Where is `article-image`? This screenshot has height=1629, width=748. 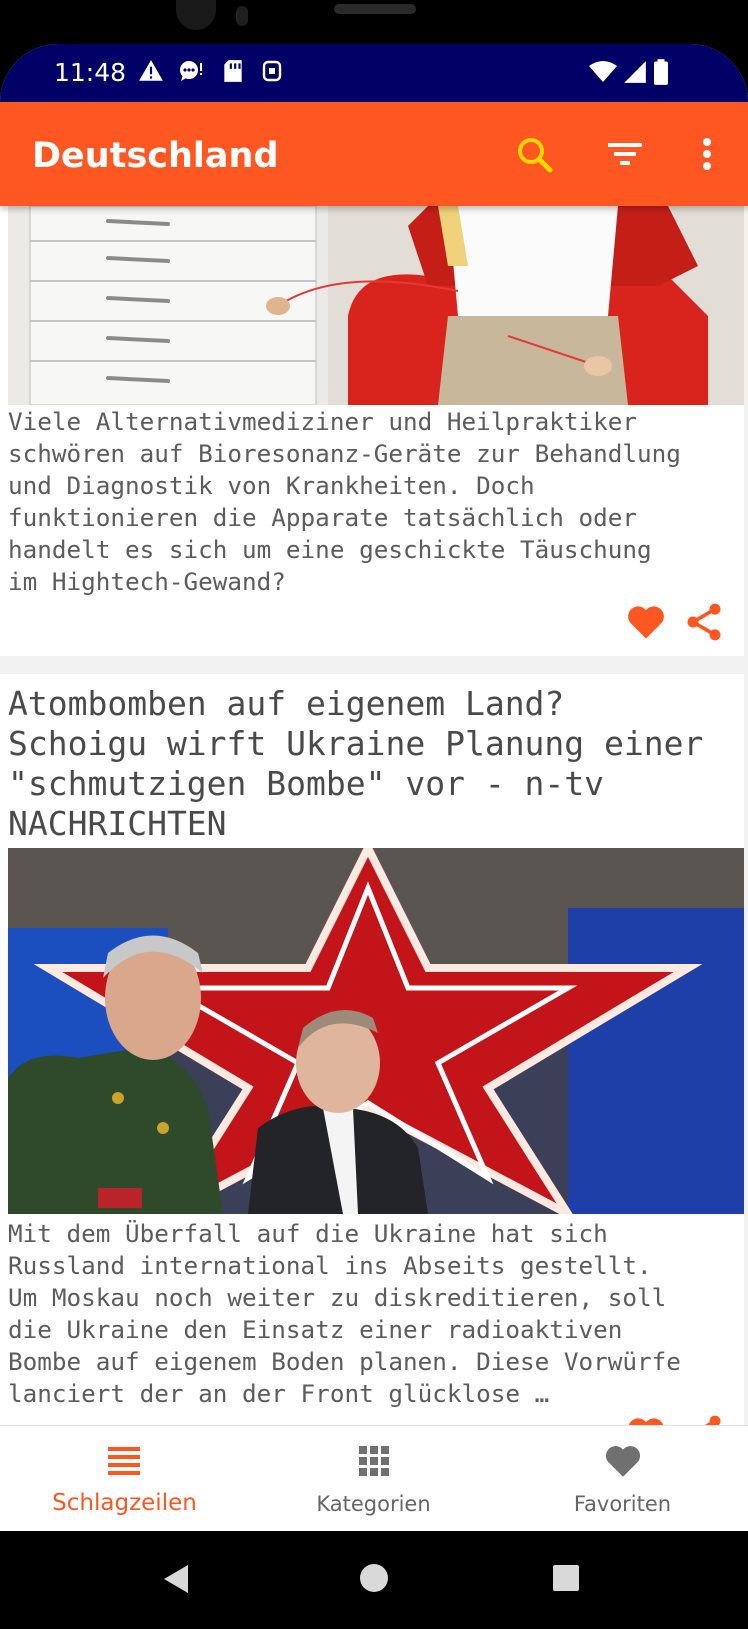 article-image is located at coordinates (376, 305).